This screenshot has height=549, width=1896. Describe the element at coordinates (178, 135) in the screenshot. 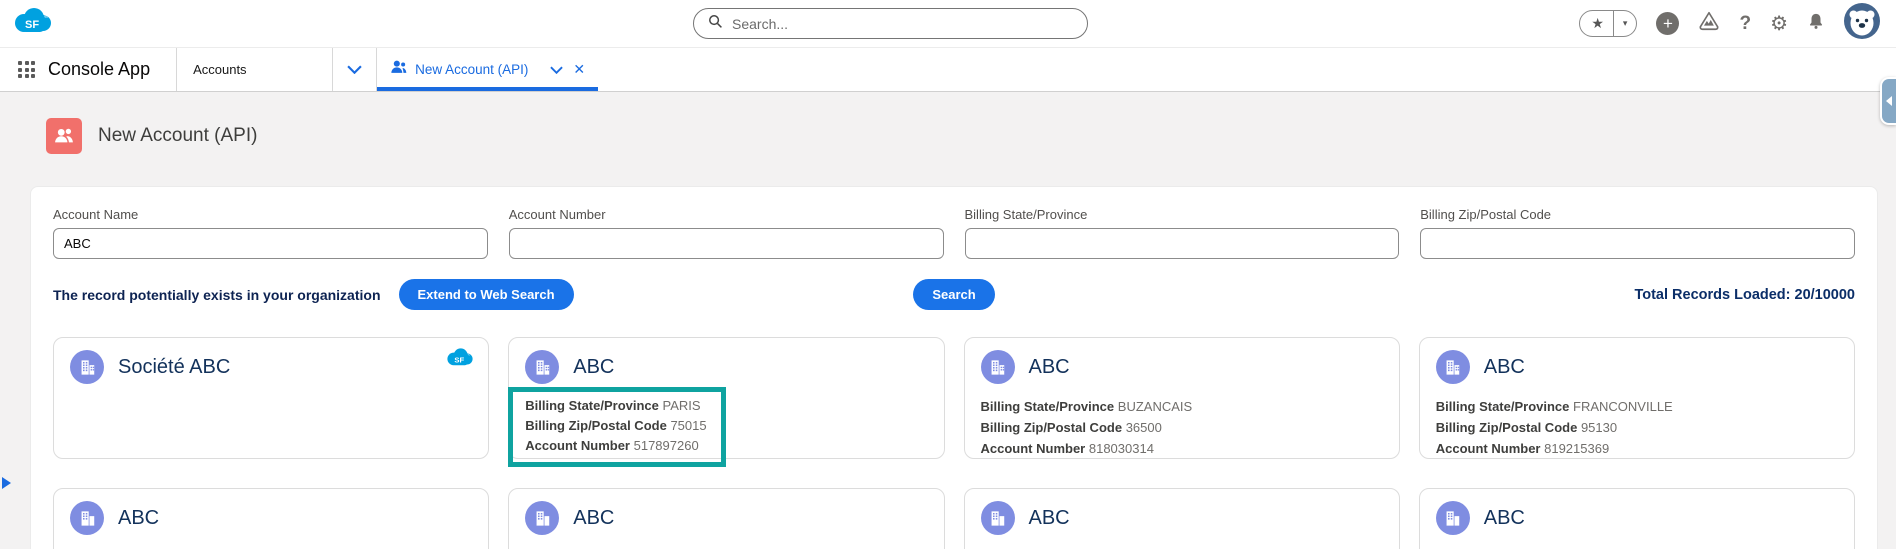

I see `page-title: New Account (API)` at that location.